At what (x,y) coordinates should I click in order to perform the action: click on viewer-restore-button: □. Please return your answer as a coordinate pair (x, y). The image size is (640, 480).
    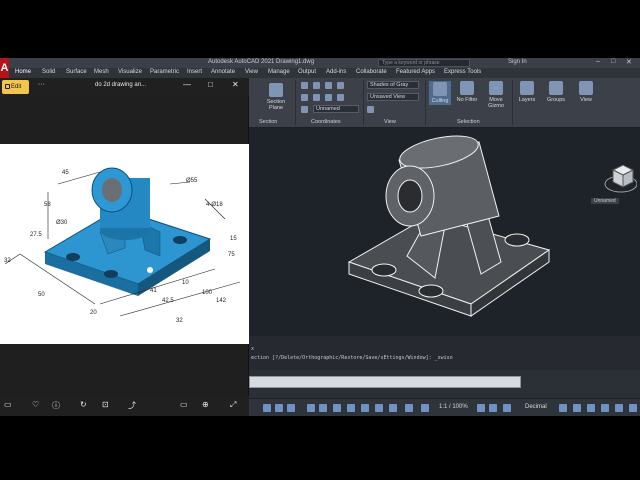
    Looking at the image, I should click on (210, 84).